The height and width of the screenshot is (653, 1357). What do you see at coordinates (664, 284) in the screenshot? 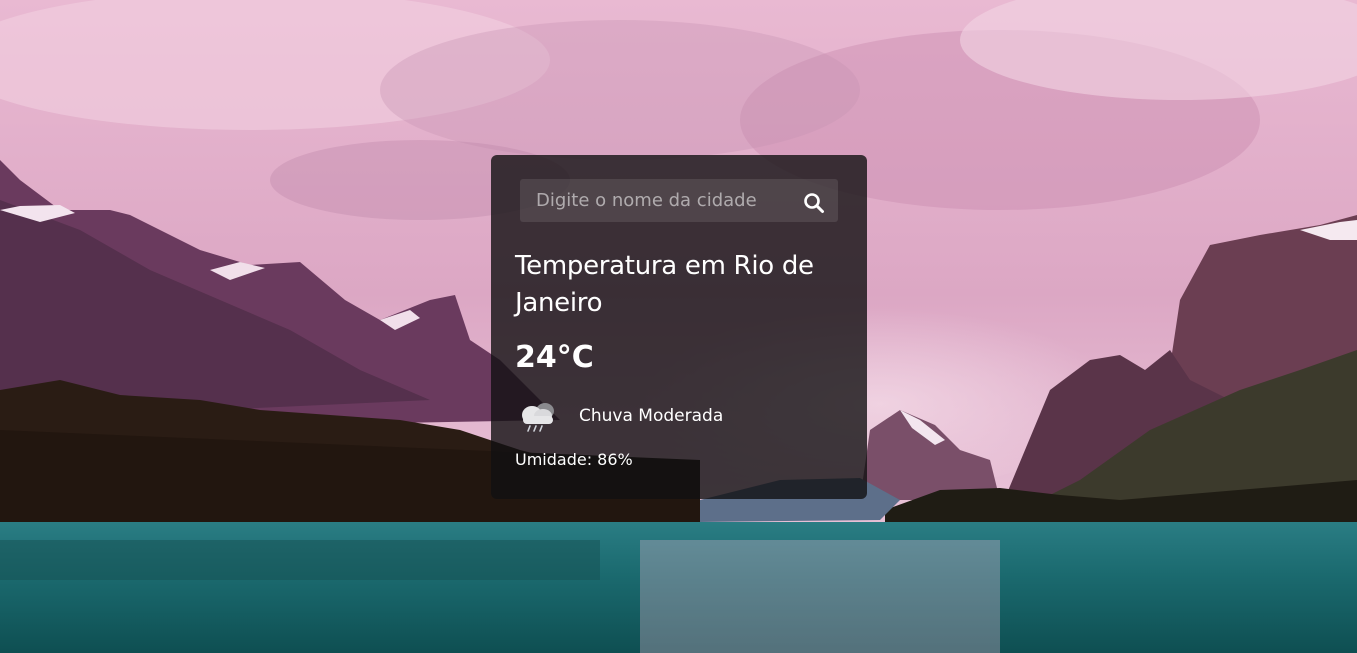
I see `city-temperature-title: Temperatura em Rio de Janeiro` at bounding box center [664, 284].